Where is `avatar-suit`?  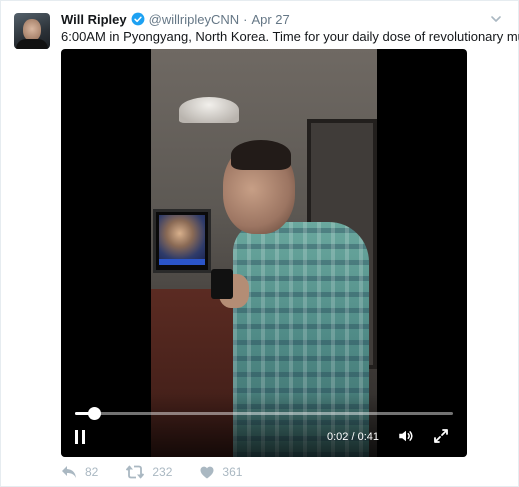 avatar-suit is located at coordinates (32, 44).